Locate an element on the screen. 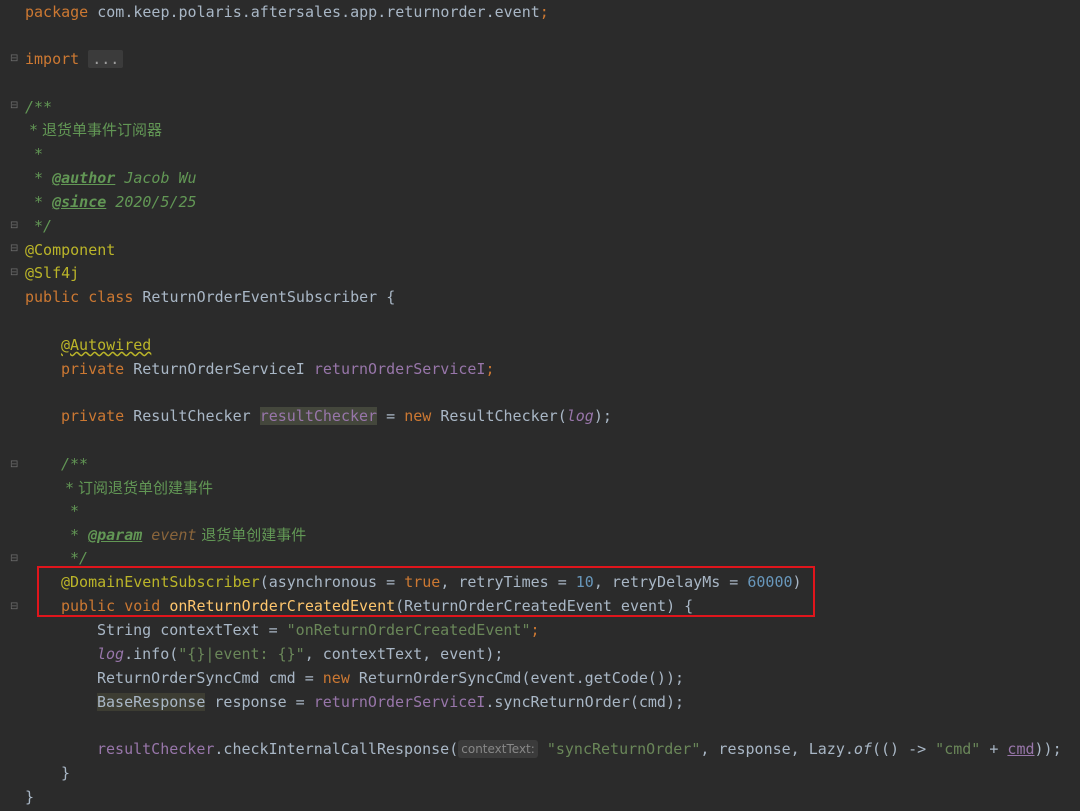 Image resolution: width=1080 pixels, height=811 pixels. annotation-component: @Component is located at coordinates (70, 250).